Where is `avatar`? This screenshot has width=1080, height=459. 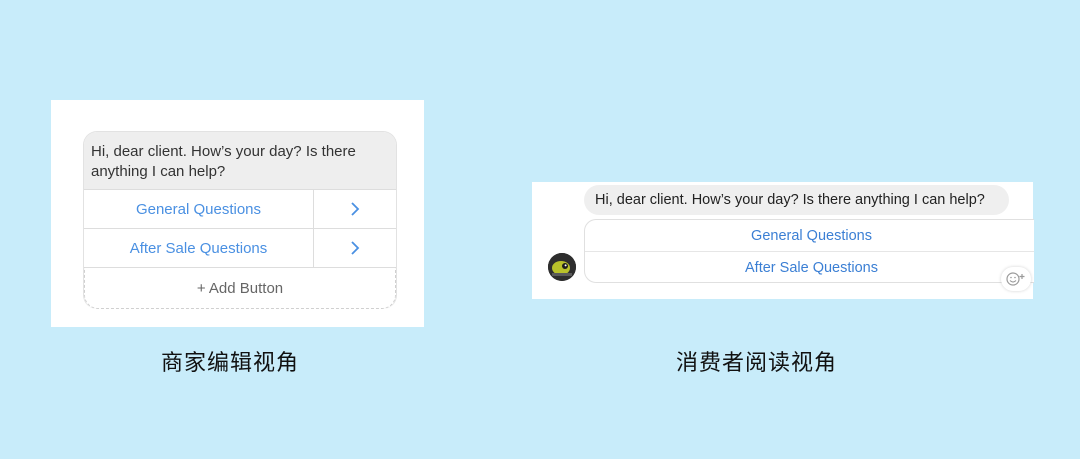 avatar is located at coordinates (562, 267).